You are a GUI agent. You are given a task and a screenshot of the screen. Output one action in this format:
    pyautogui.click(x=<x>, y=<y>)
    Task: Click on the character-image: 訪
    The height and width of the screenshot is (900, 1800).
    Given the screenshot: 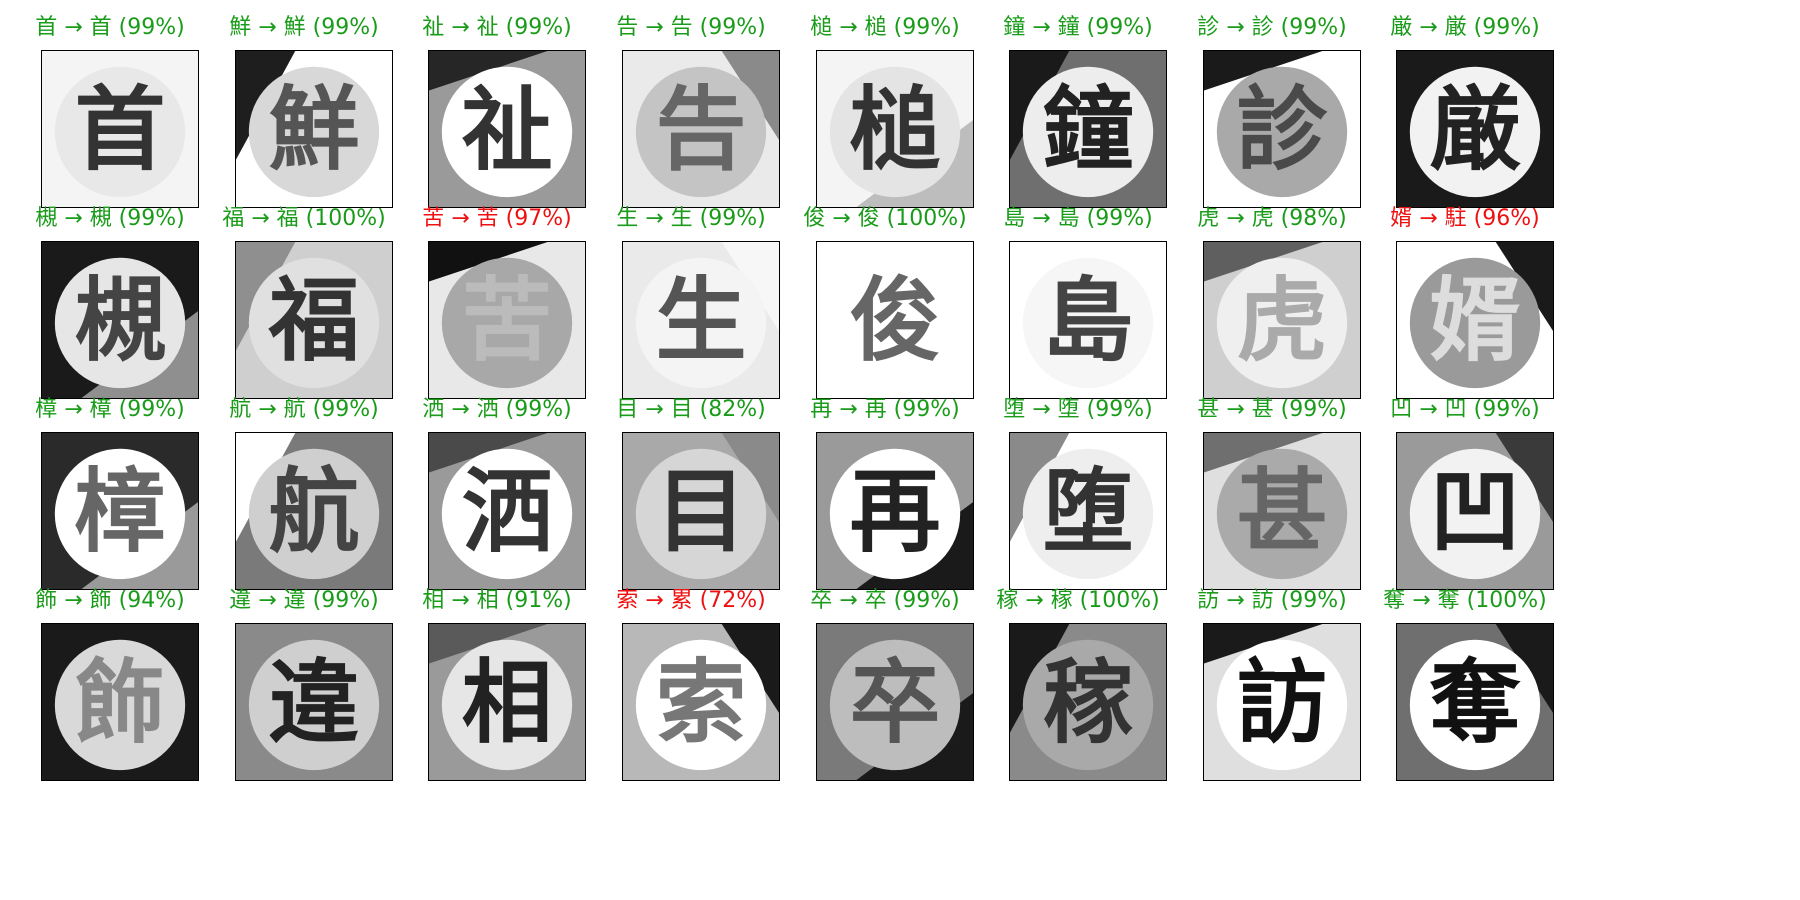 What is the action you would take?
    pyautogui.click(x=1282, y=702)
    